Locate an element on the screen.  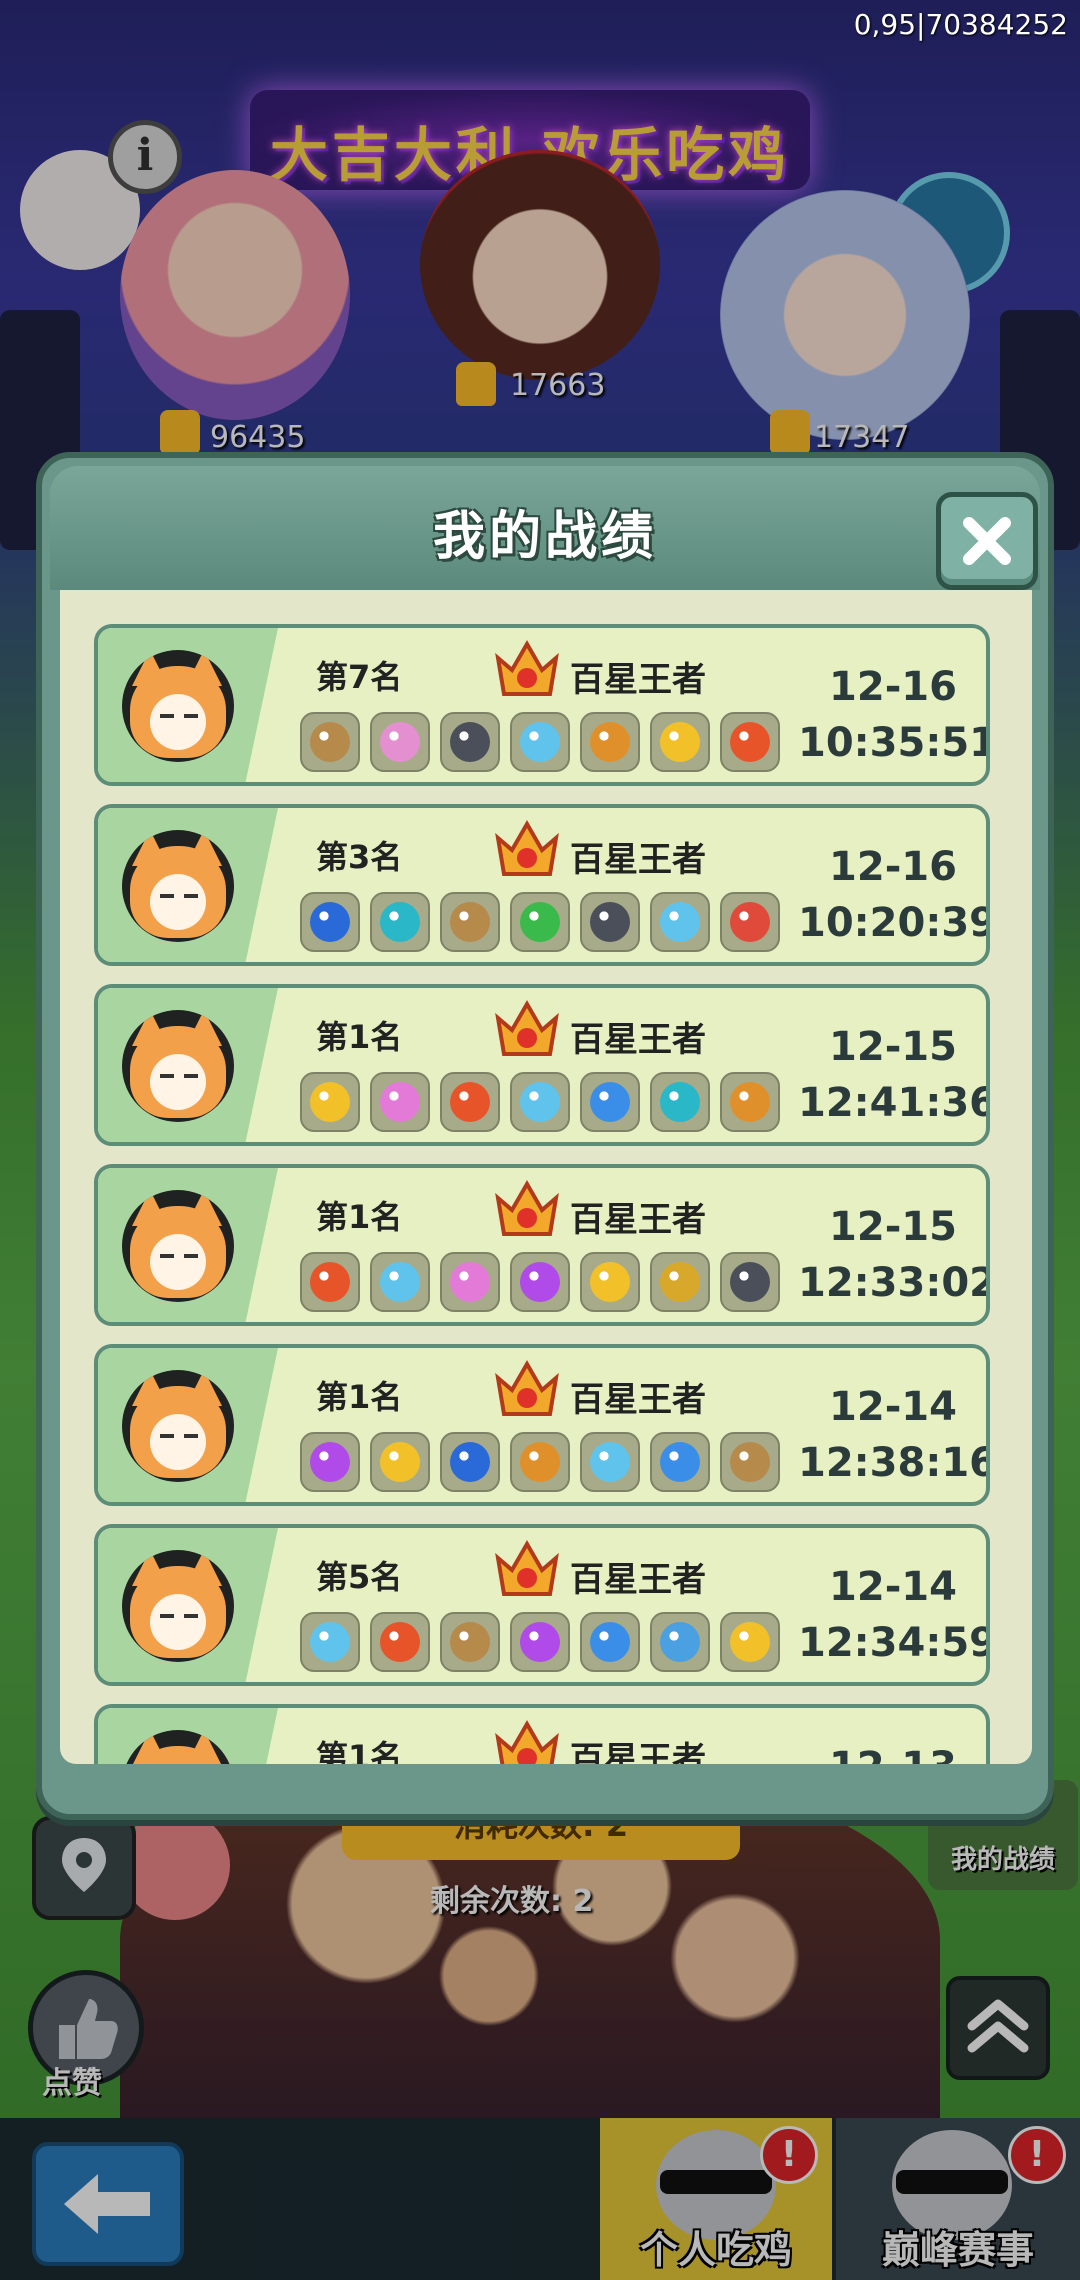
record-rank: 第5名 is located at coordinates (359, 1577).